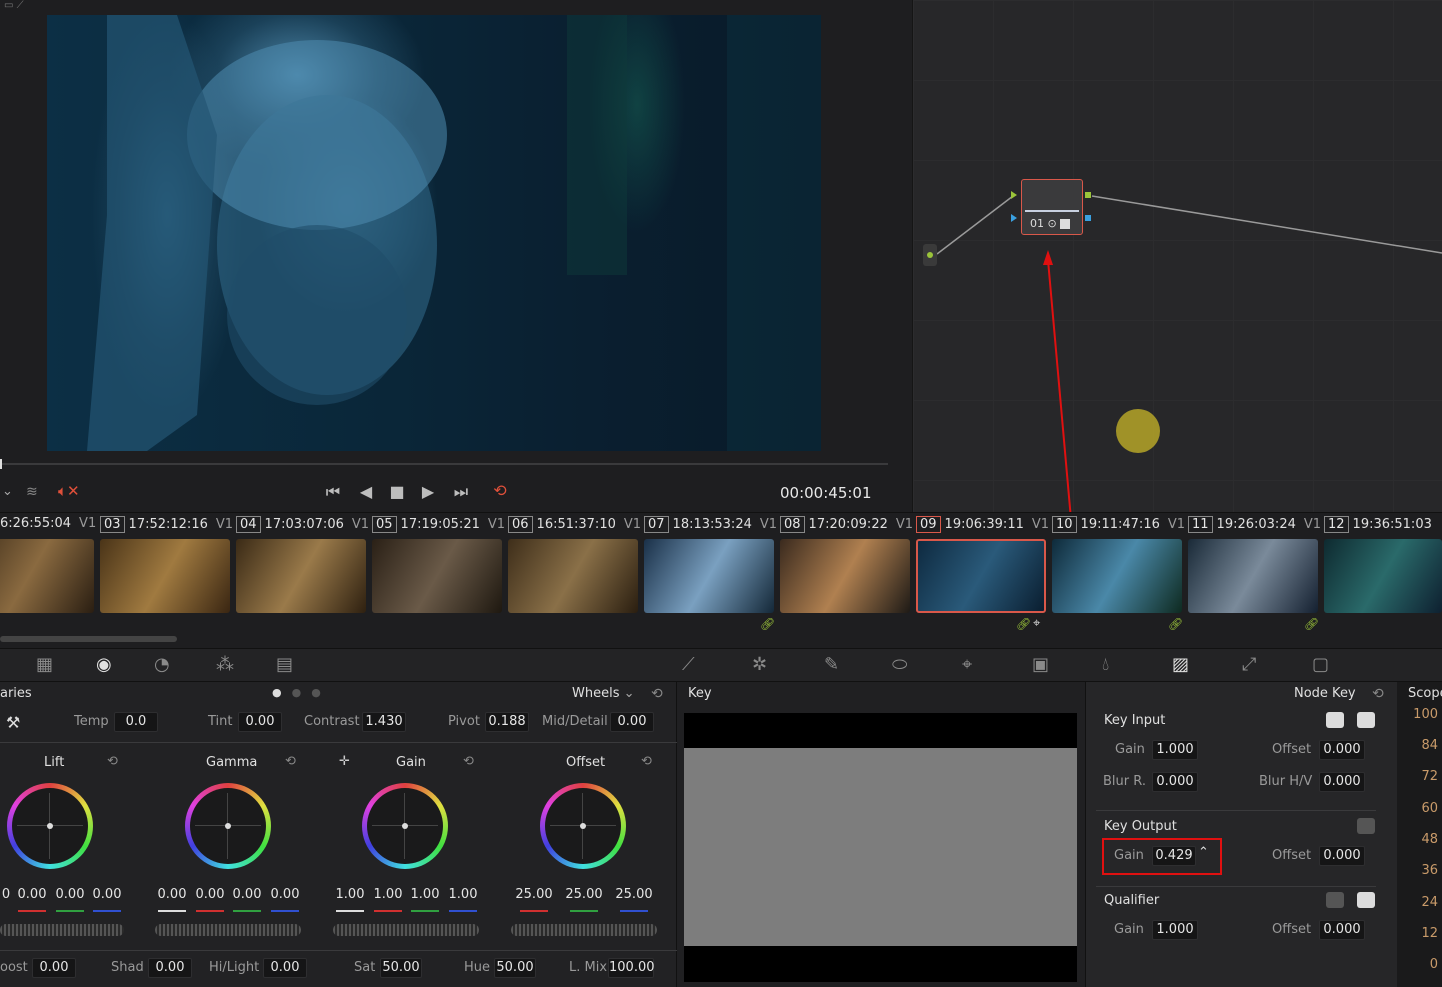 Image resolution: width=1442 pixels, height=987 pixels. Describe the element at coordinates (1105, 664) in the screenshot. I see `blur-icon: 💧︎` at that location.